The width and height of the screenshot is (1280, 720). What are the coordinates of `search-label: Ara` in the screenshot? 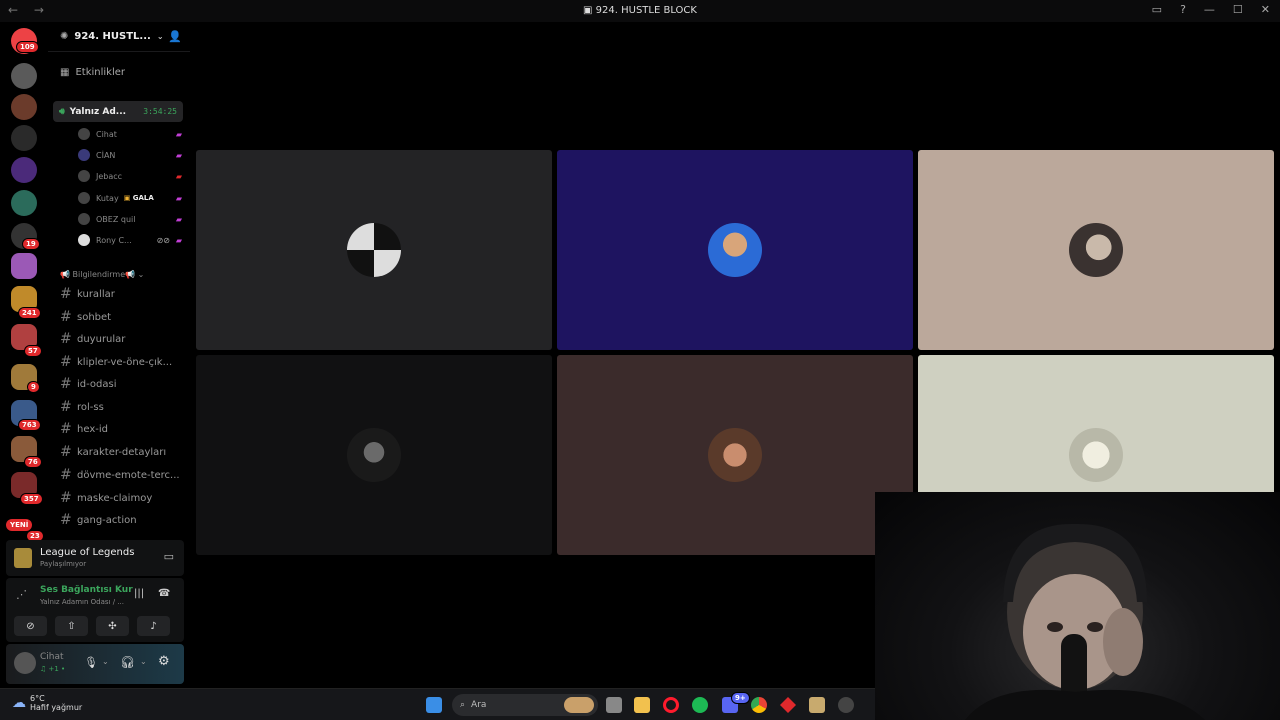 It's located at (479, 705).